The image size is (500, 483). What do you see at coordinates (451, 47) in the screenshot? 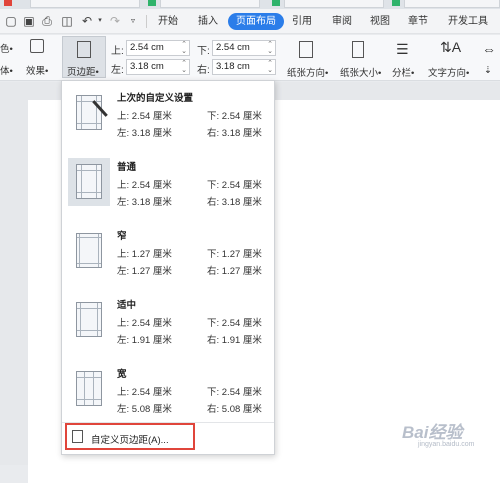
I see `text-direction-icon: ⇅A` at bounding box center [451, 47].